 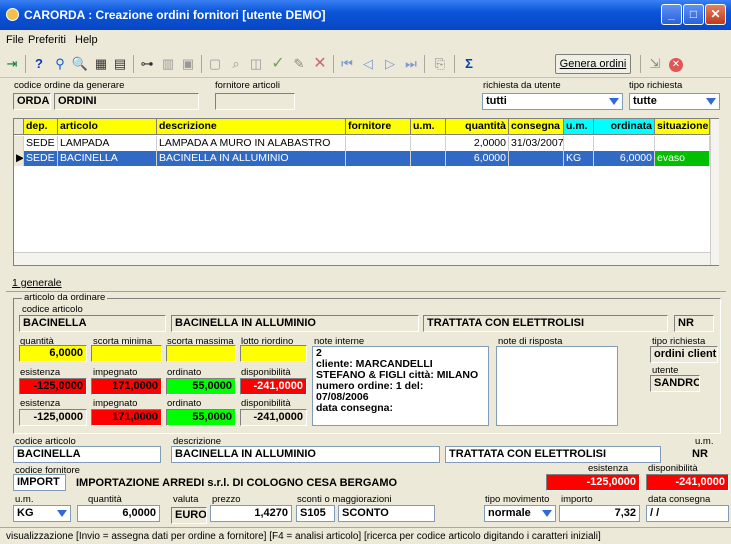 What do you see at coordinates (477, 127) in the screenshot?
I see `col-quantita: quantità` at bounding box center [477, 127].